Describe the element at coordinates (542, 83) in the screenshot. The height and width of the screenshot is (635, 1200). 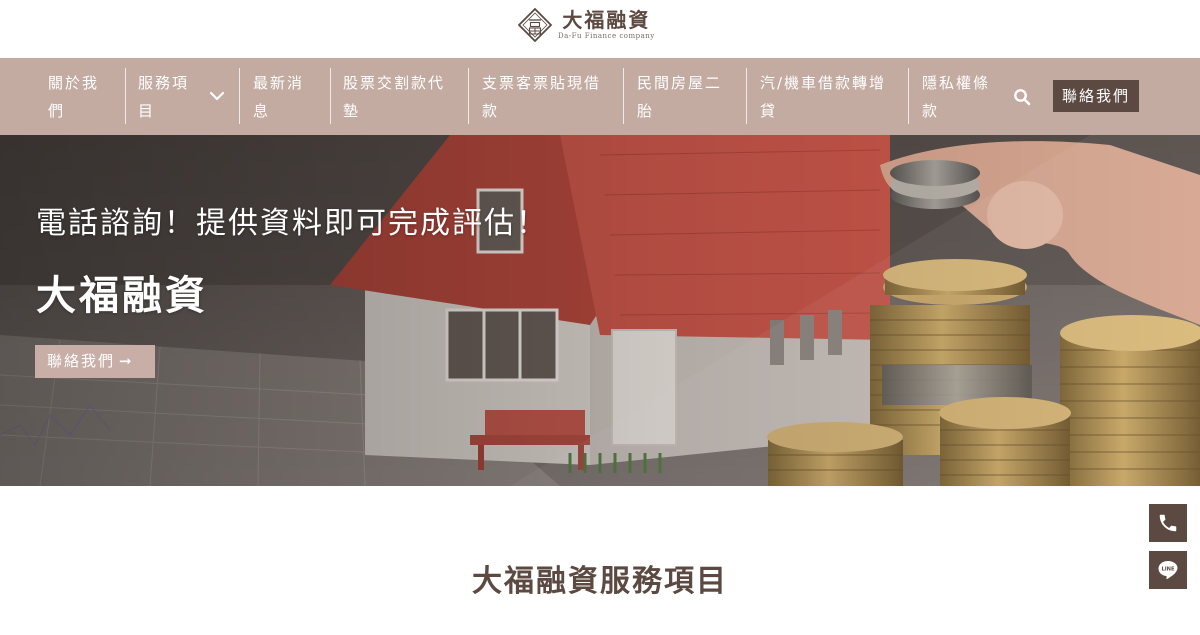
I see `nav-item-label: 支票客票貼現借` at that location.